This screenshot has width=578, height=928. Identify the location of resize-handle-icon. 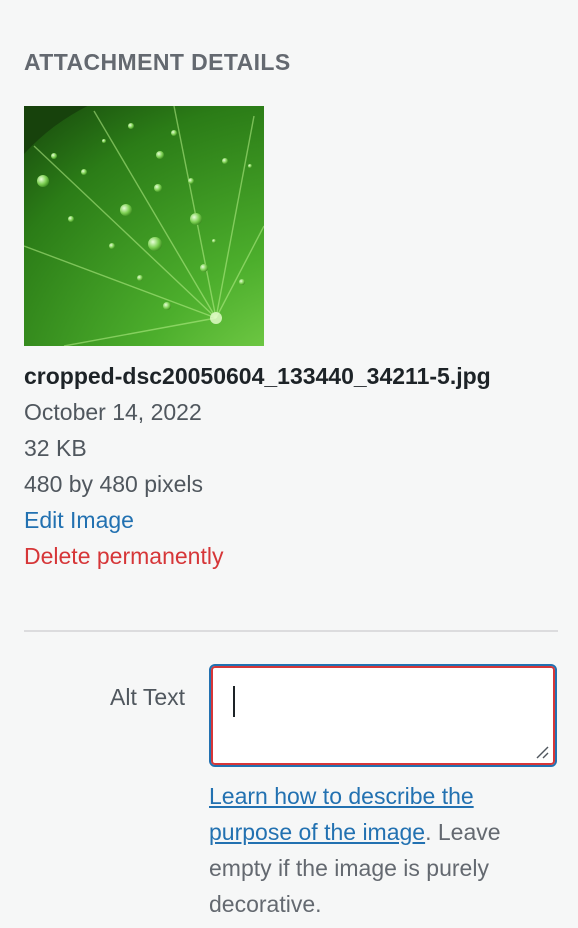
(542, 752).